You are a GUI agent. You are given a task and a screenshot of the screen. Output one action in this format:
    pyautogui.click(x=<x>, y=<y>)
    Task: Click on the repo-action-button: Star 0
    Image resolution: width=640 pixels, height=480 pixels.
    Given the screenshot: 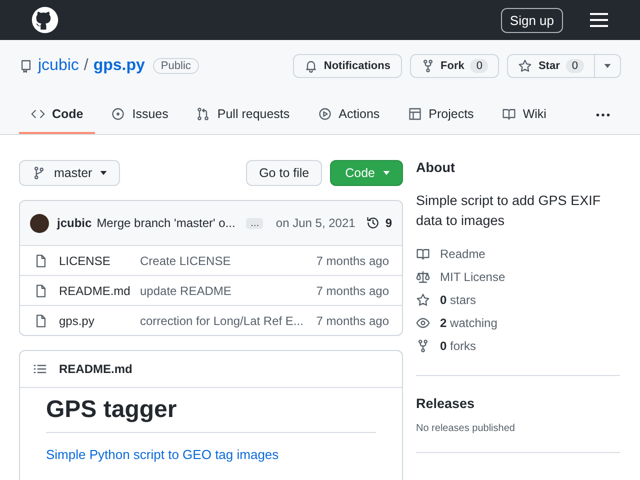 What is the action you would take?
    pyautogui.click(x=551, y=66)
    